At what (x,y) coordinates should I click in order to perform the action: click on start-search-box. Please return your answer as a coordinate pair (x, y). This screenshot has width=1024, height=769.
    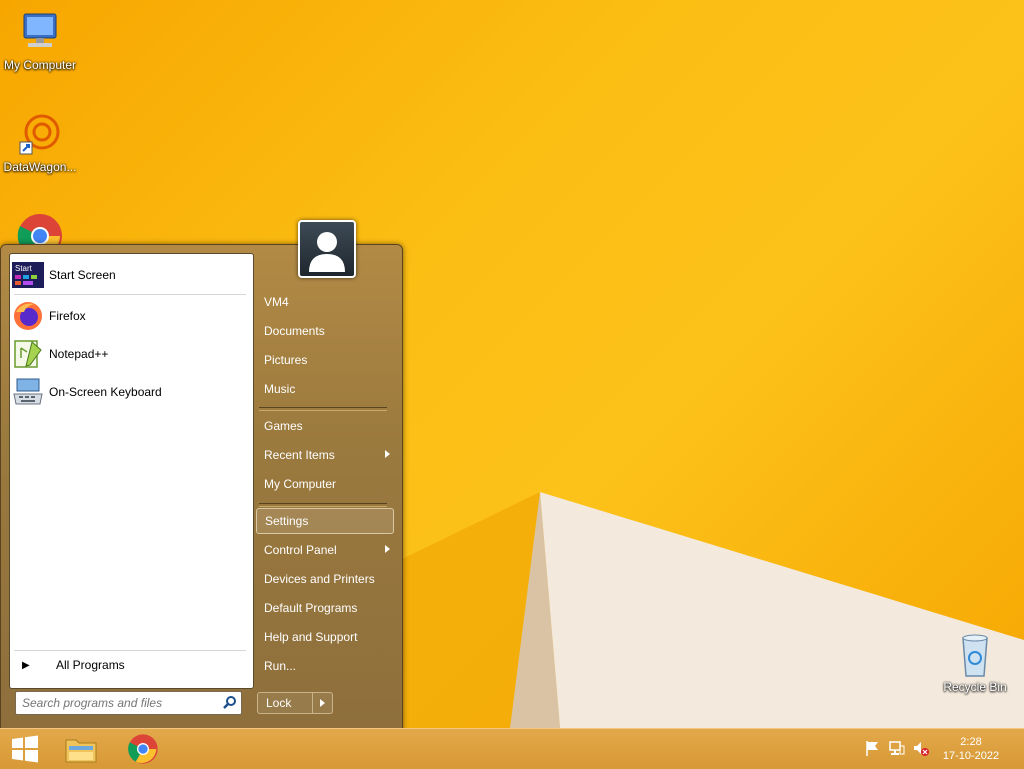
    Looking at the image, I should click on (128, 703).